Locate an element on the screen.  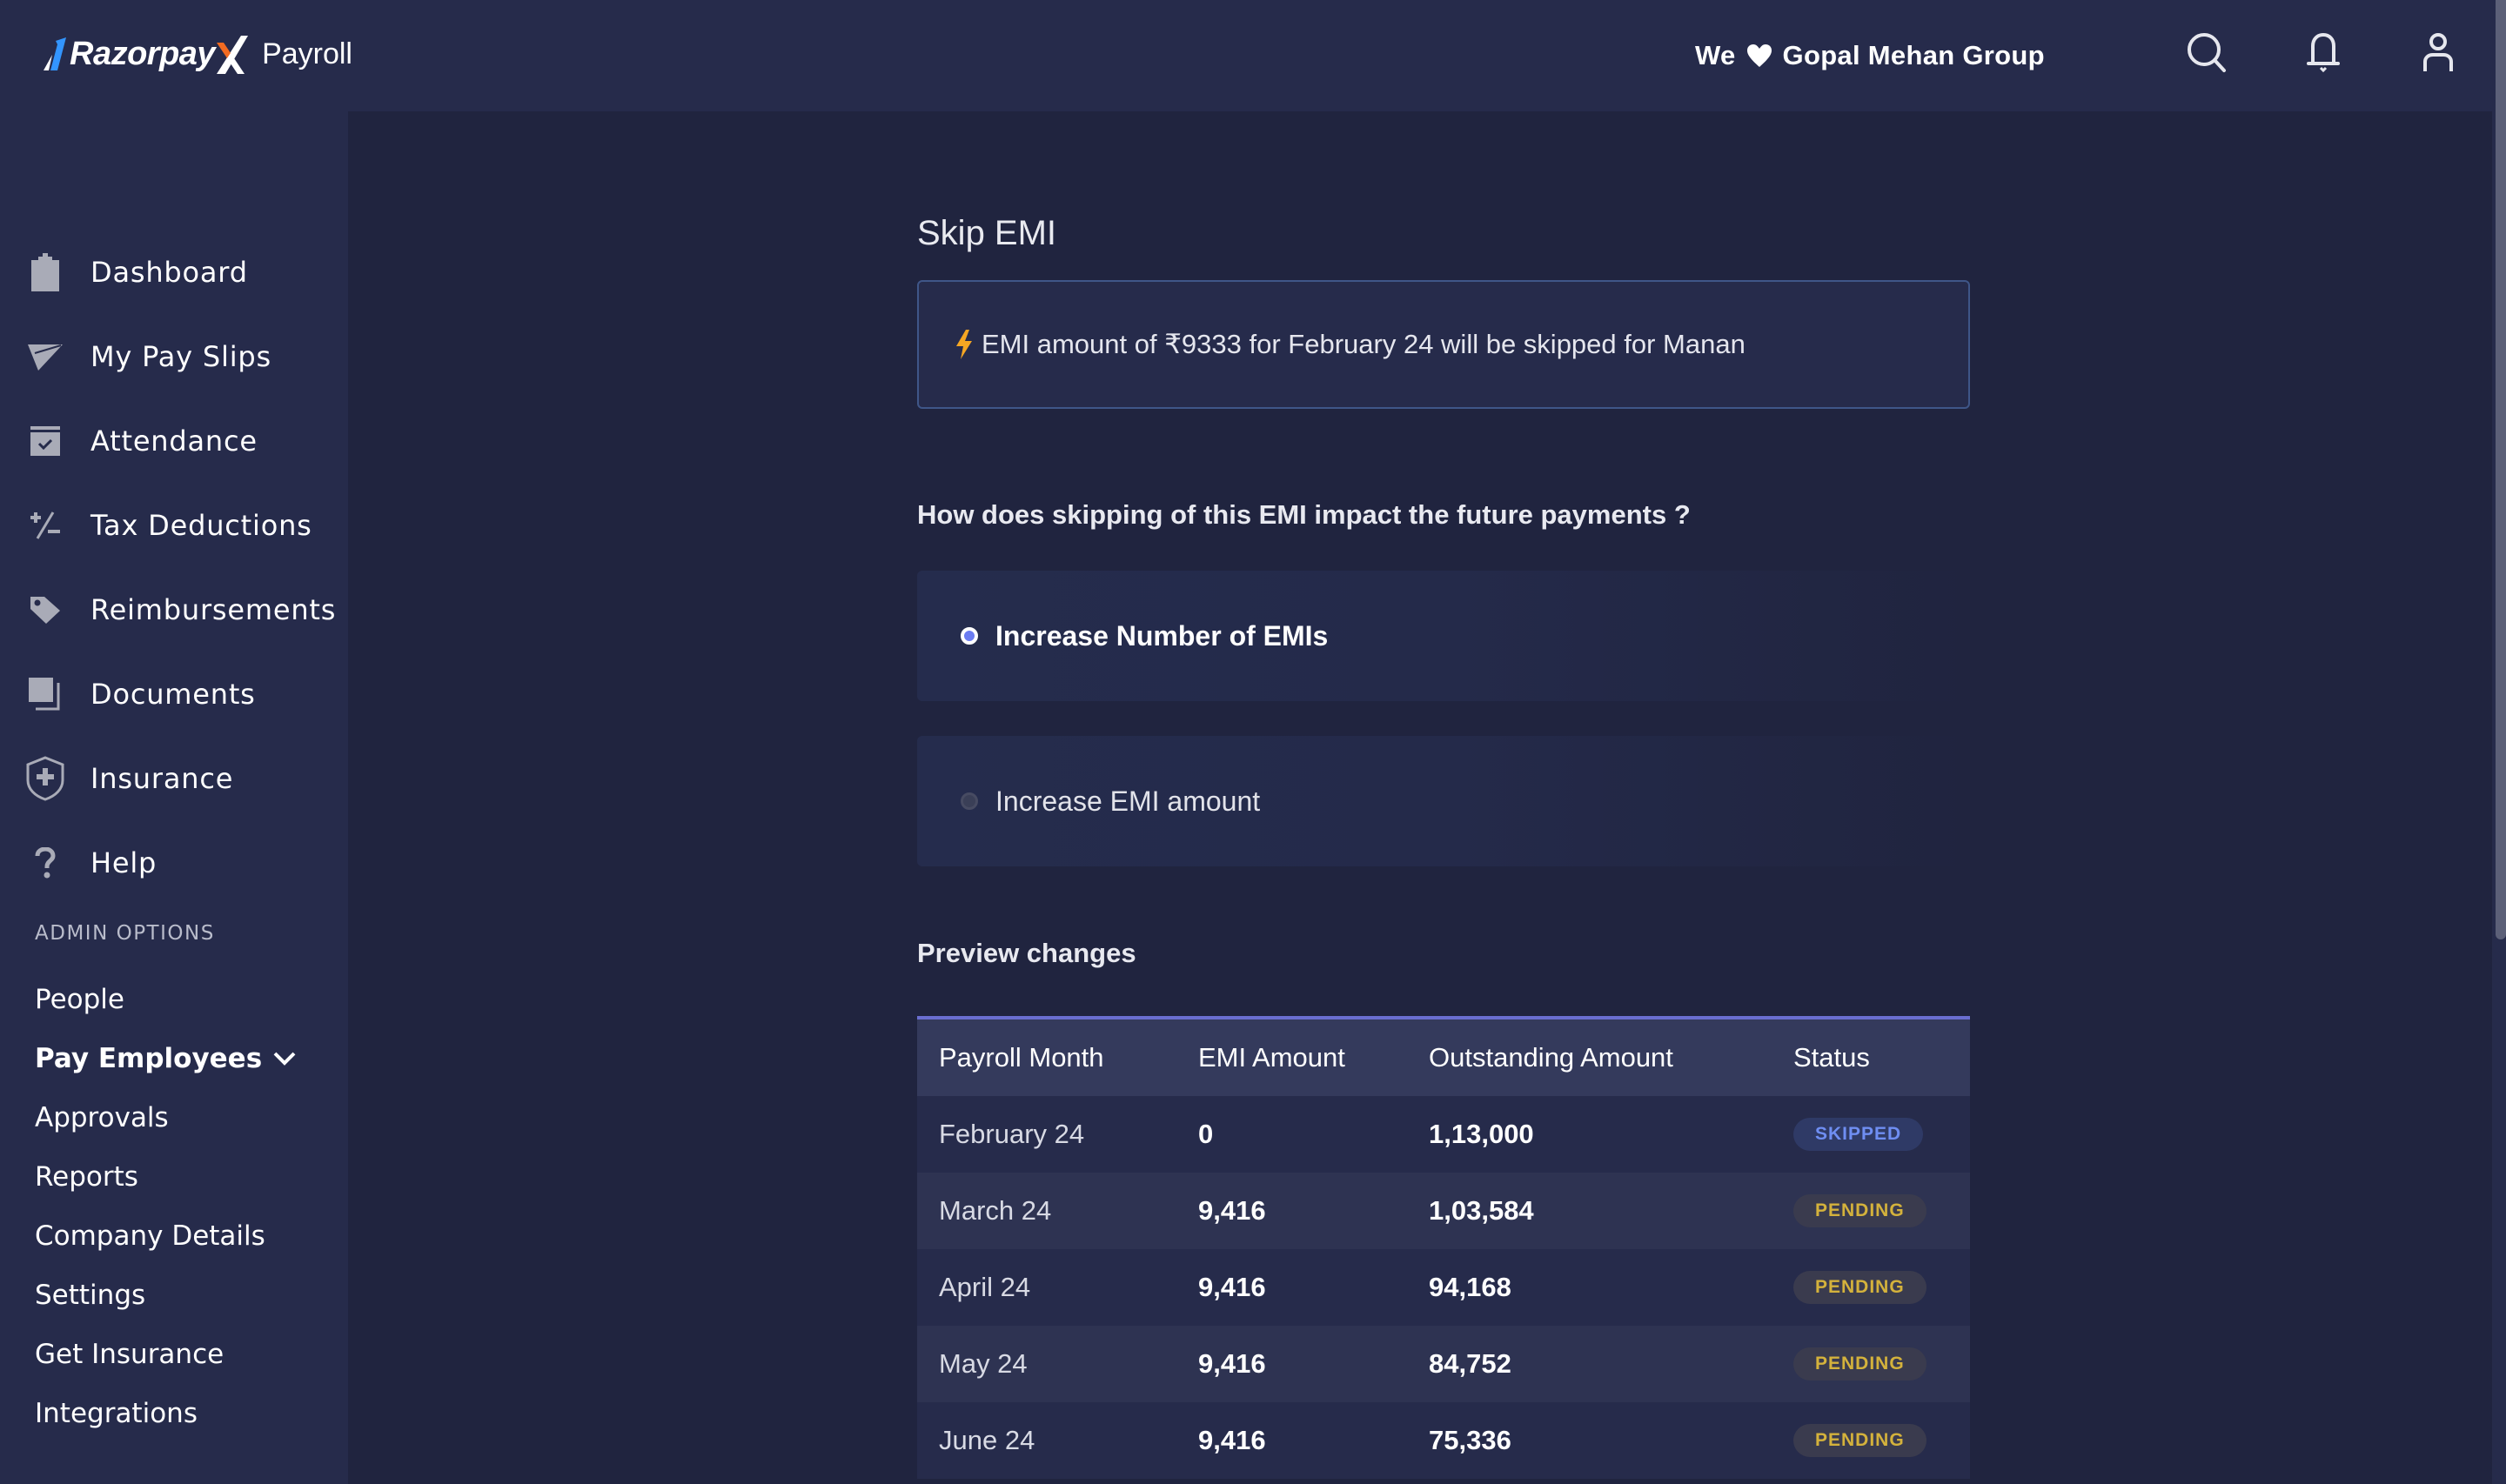
column-header: EMI Amount is located at coordinates (1271, 1057).